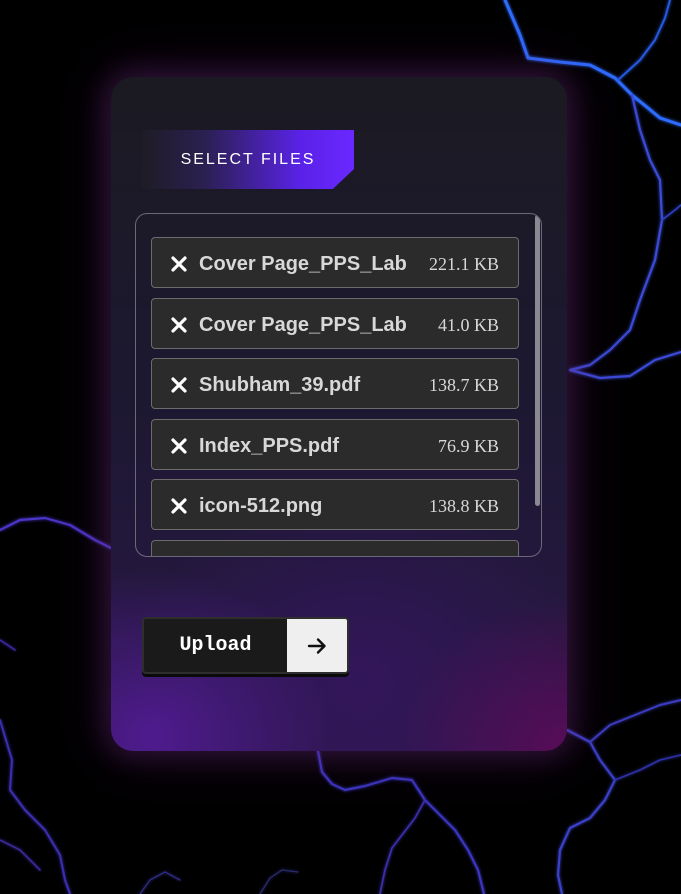 Image resolution: width=681 pixels, height=894 pixels. What do you see at coordinates (463, 506) in the screenshot?
I see `file-size: 138.8 KB` at bounding box center [463, 506].